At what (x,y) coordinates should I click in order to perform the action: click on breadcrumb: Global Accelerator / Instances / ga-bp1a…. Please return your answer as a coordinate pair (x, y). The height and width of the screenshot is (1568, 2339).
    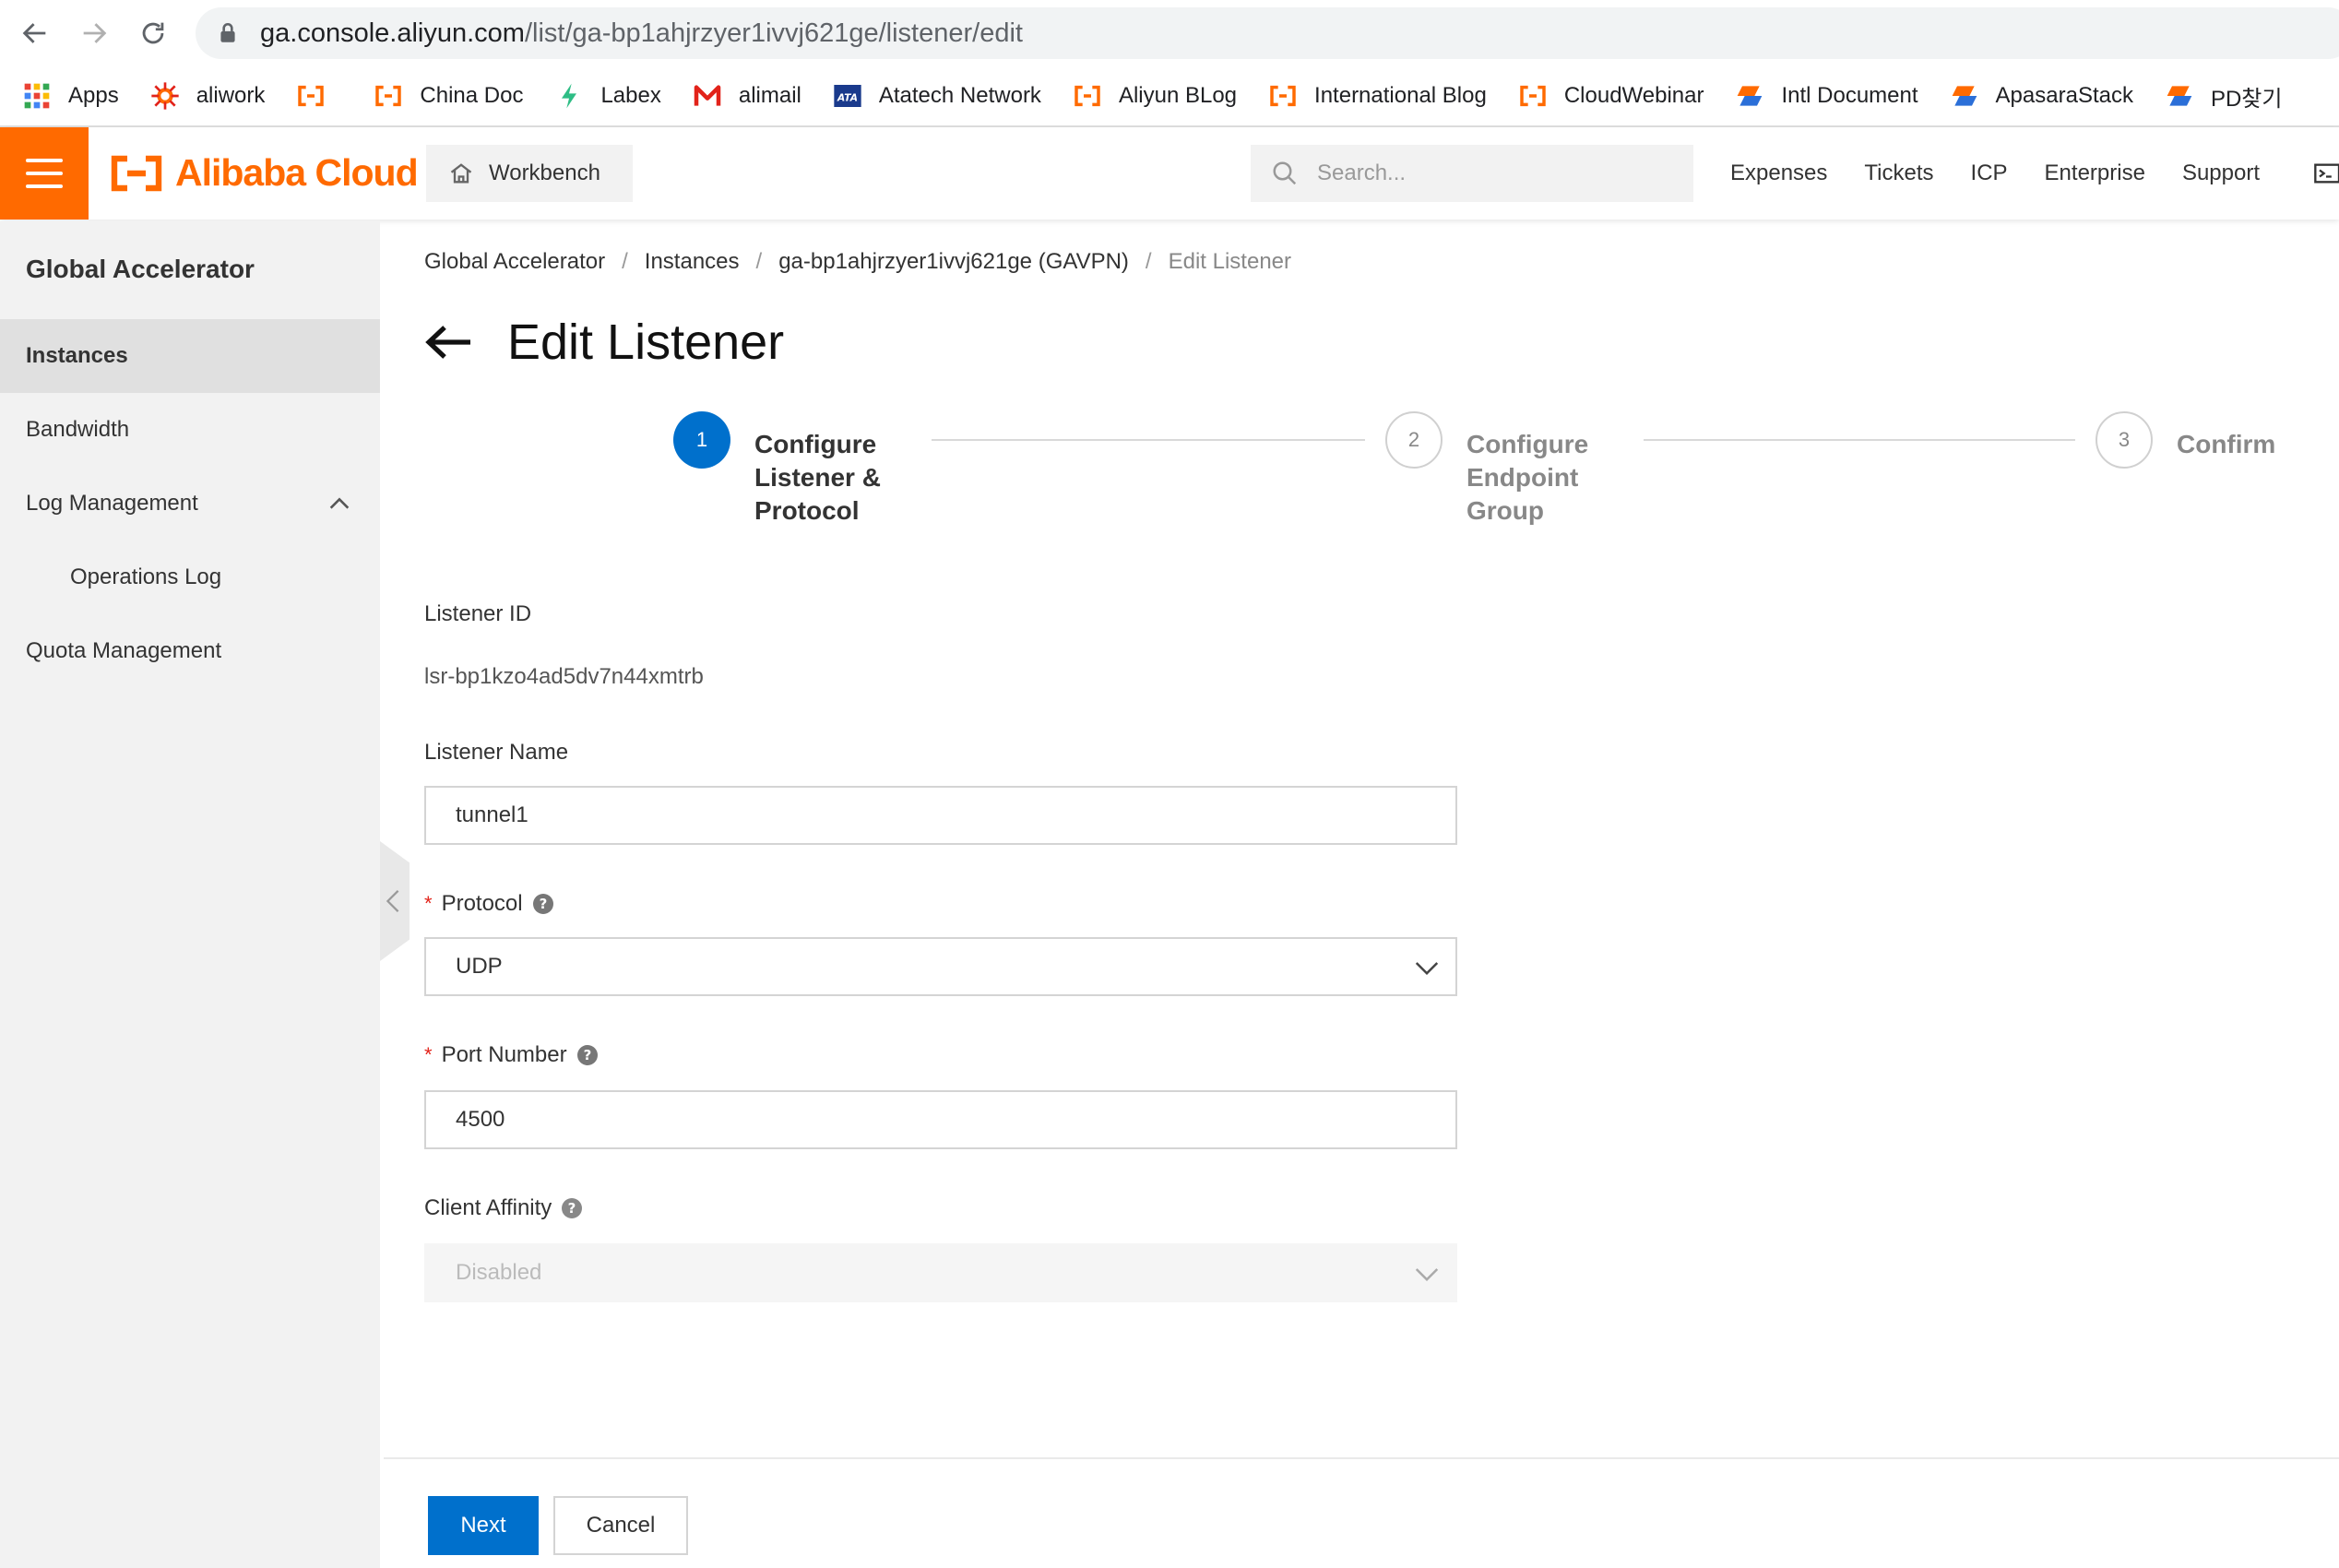
    Looking at the image, I should click on (858, 262).